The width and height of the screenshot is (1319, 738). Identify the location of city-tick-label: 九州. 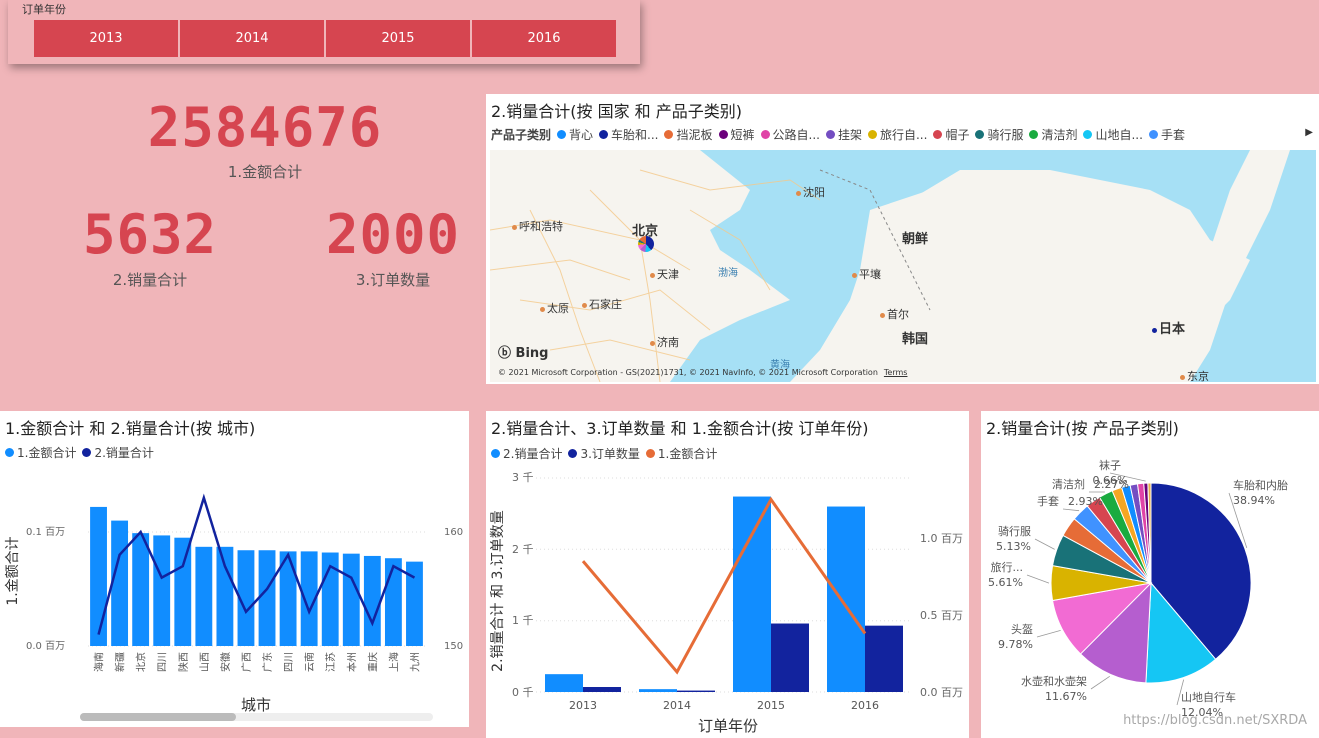
(415, 662).